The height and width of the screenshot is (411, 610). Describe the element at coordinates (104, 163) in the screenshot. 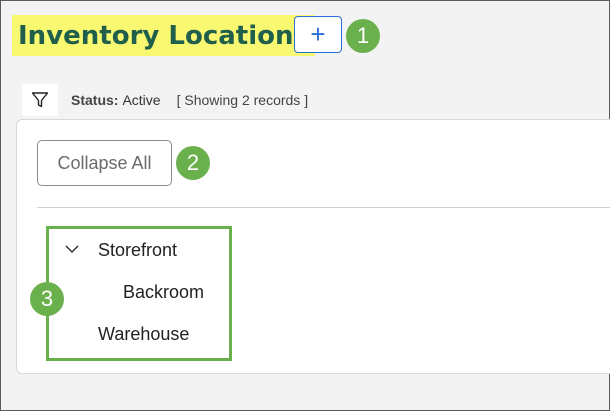

I see `collapse-all-button: Collapse All` at that location.